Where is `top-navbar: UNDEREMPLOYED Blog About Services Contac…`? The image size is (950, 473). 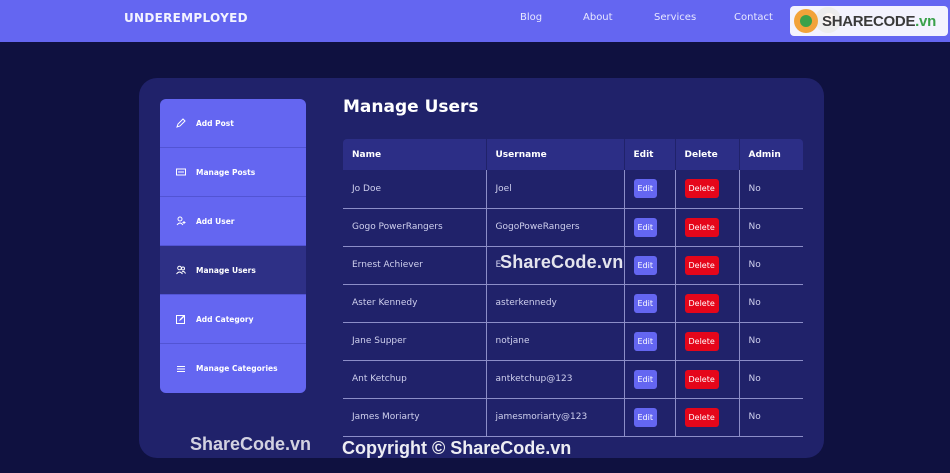
top-navbar: UNDEREMPLOYED Blog About Services Contac… is located at coordinates (475, 21).